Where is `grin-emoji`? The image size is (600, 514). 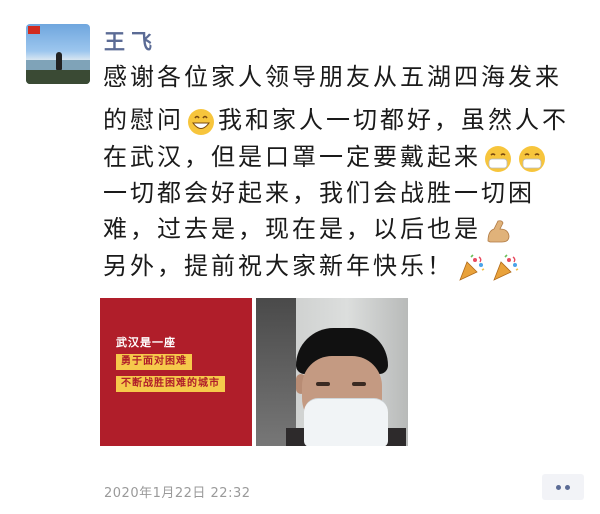 grin-emoji is located at coordinates (201, 122).